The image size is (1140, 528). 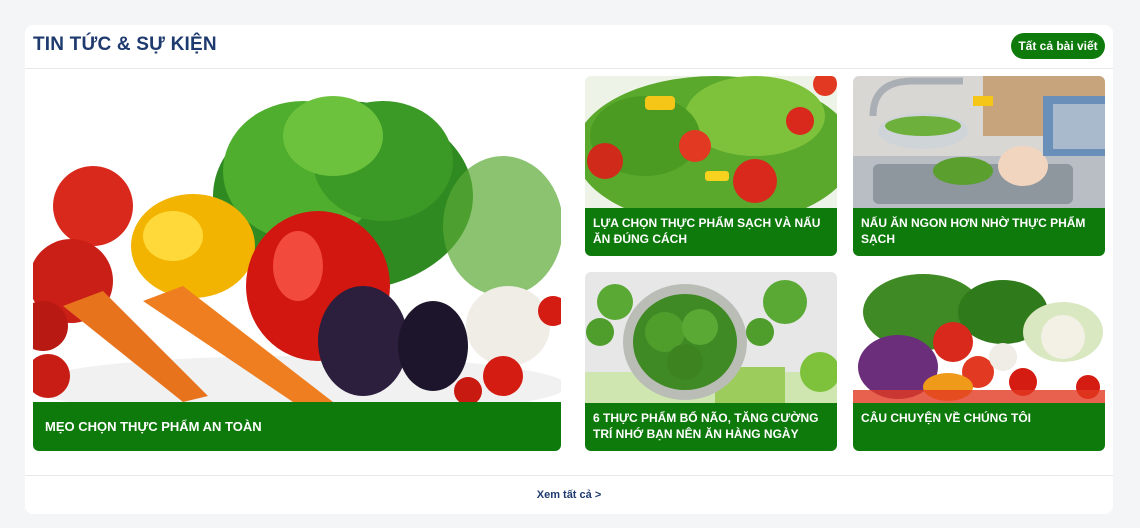 I want to click on view-all-link: Xem tất cả >, so click(x=569, y=495).